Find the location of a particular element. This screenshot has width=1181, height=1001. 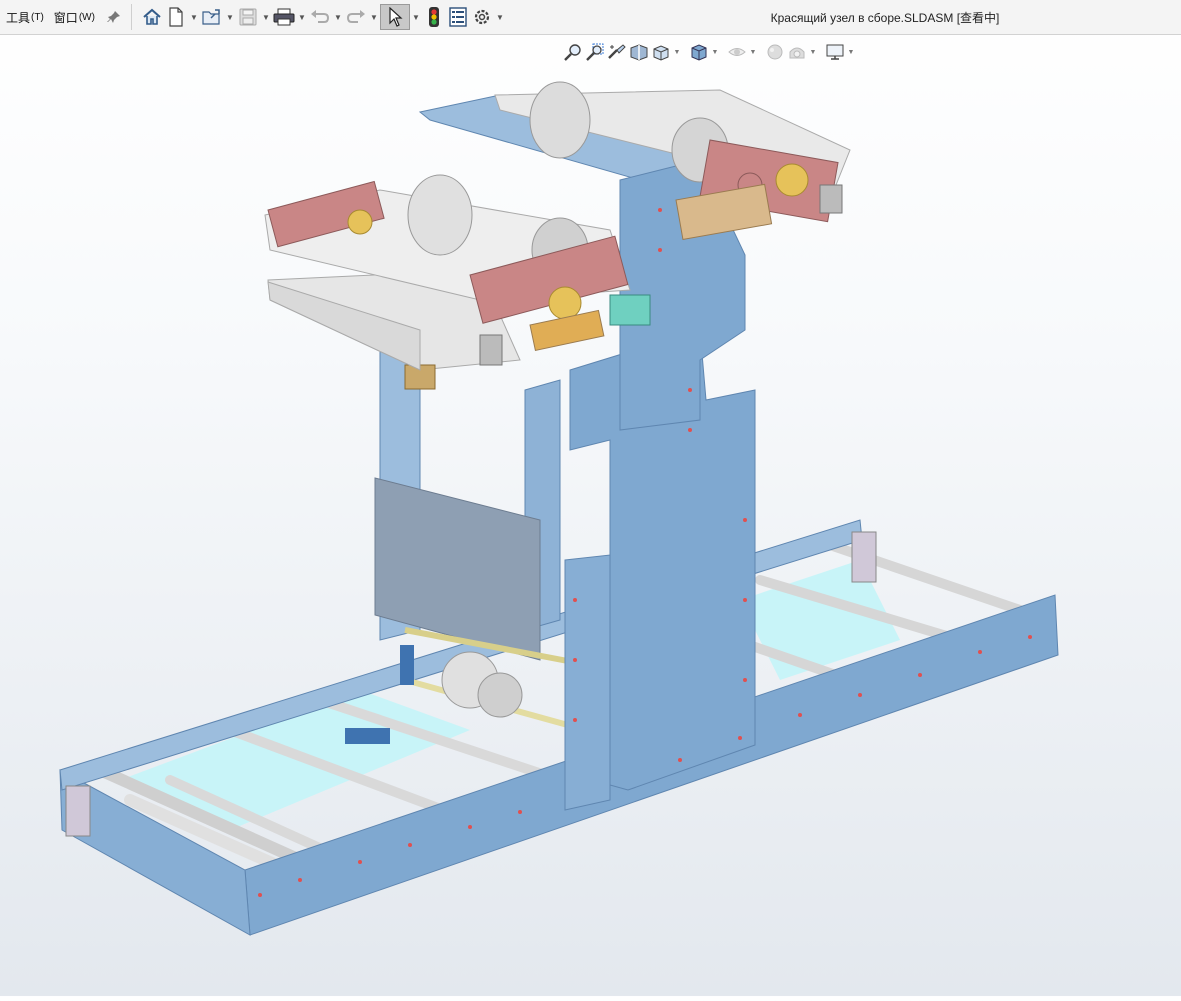

pin-icon is located at coordinates (114, 17).